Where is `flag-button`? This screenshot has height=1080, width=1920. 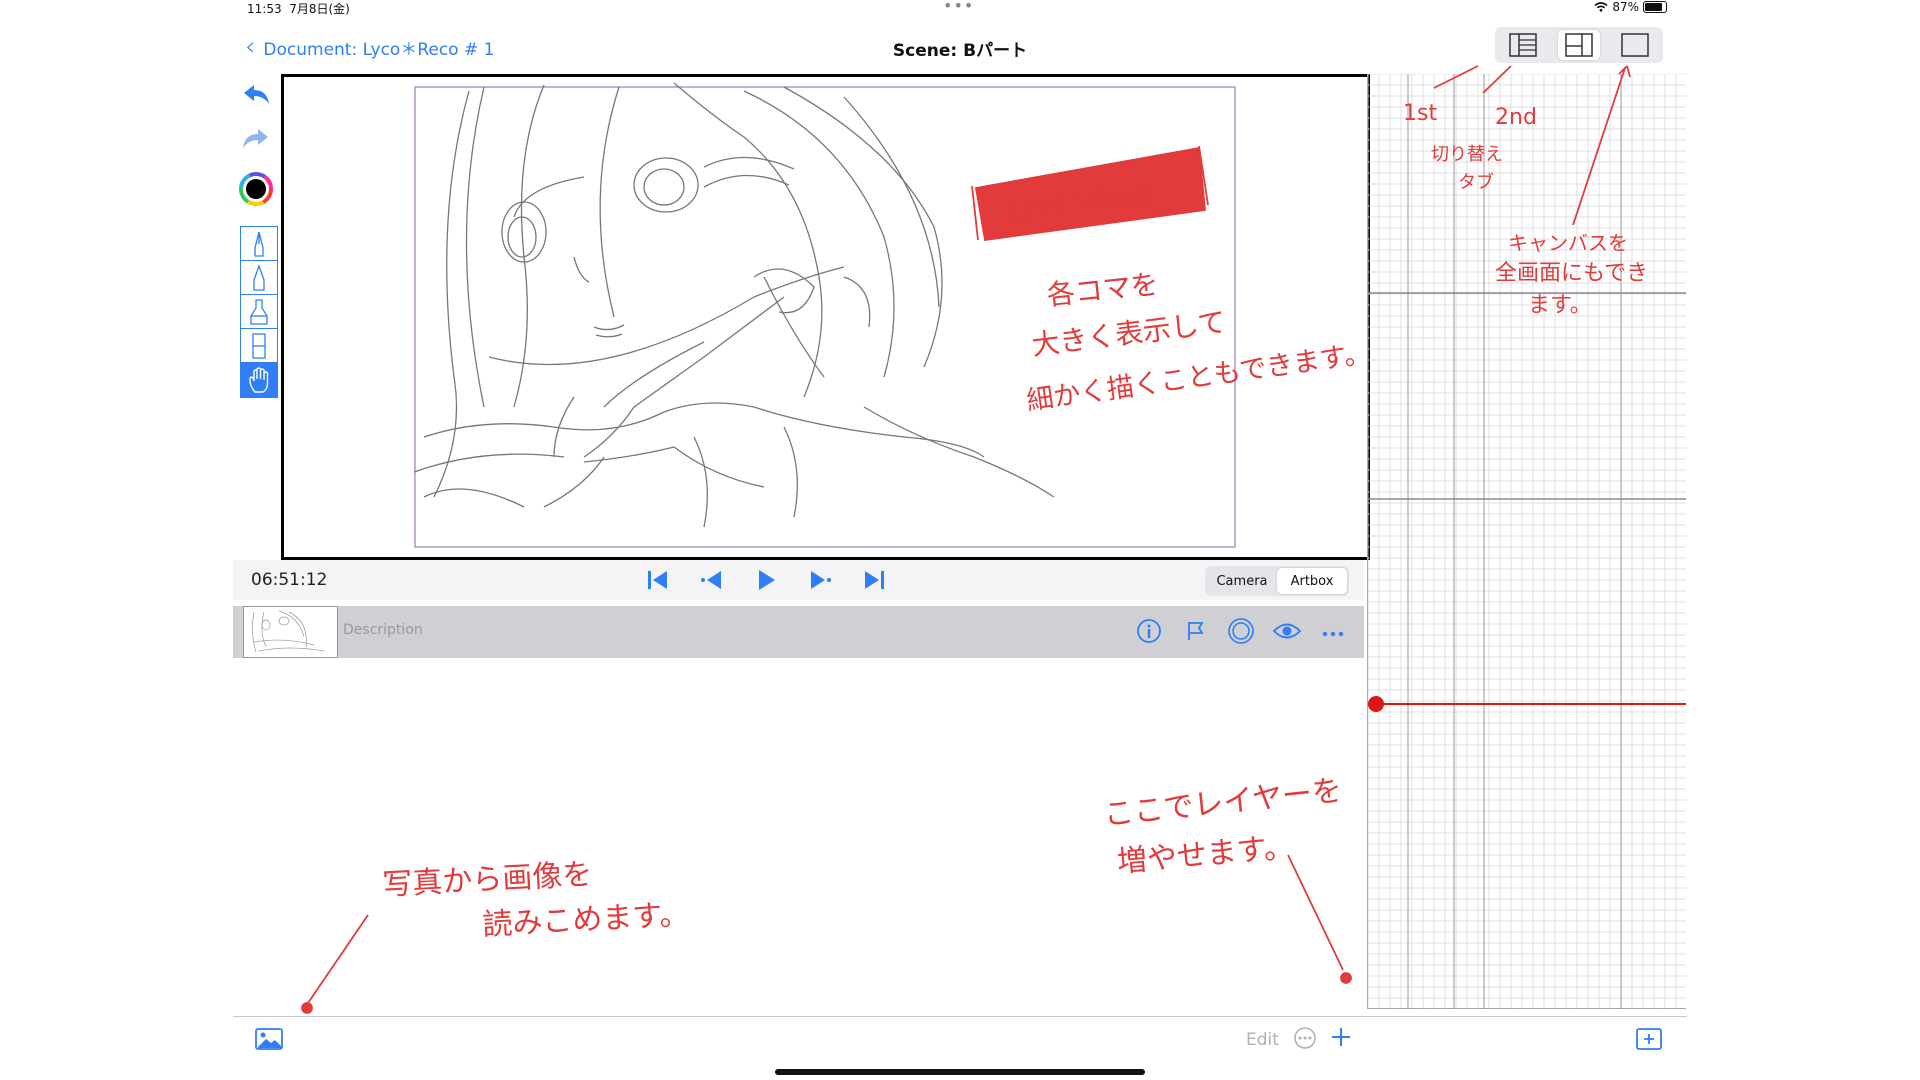 flag-button is located at coordinates (1195, 631).